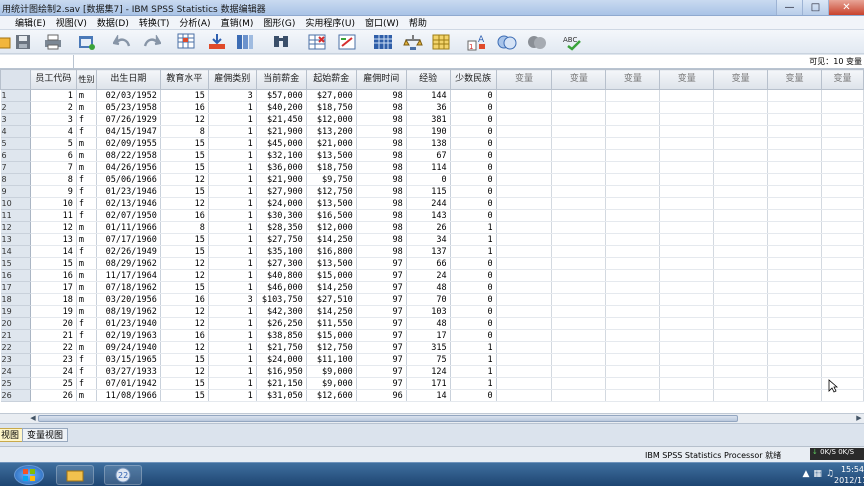  Describe the element at coordinates (331, 359) in the screenshot. I see `data-cell: $11,100` at that location.